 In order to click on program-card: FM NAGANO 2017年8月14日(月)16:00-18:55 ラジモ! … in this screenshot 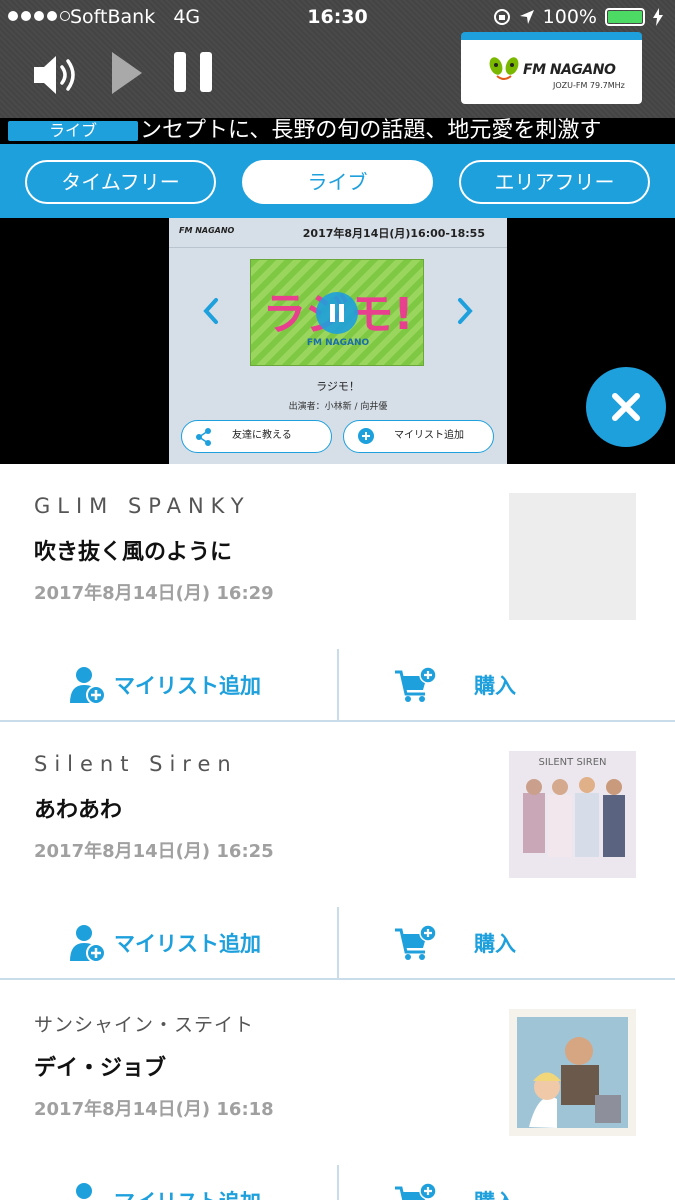, I will do `click(338, 341)`.